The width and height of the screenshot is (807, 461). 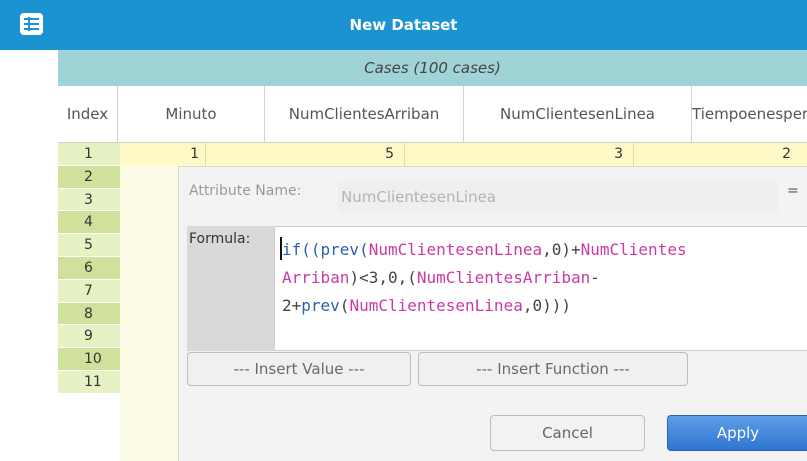 What do you see at coordinates (558, 197) in the screenshot?
I see `attribute-name-input: NumClientesenLinea` at bounding box center [558, 197].